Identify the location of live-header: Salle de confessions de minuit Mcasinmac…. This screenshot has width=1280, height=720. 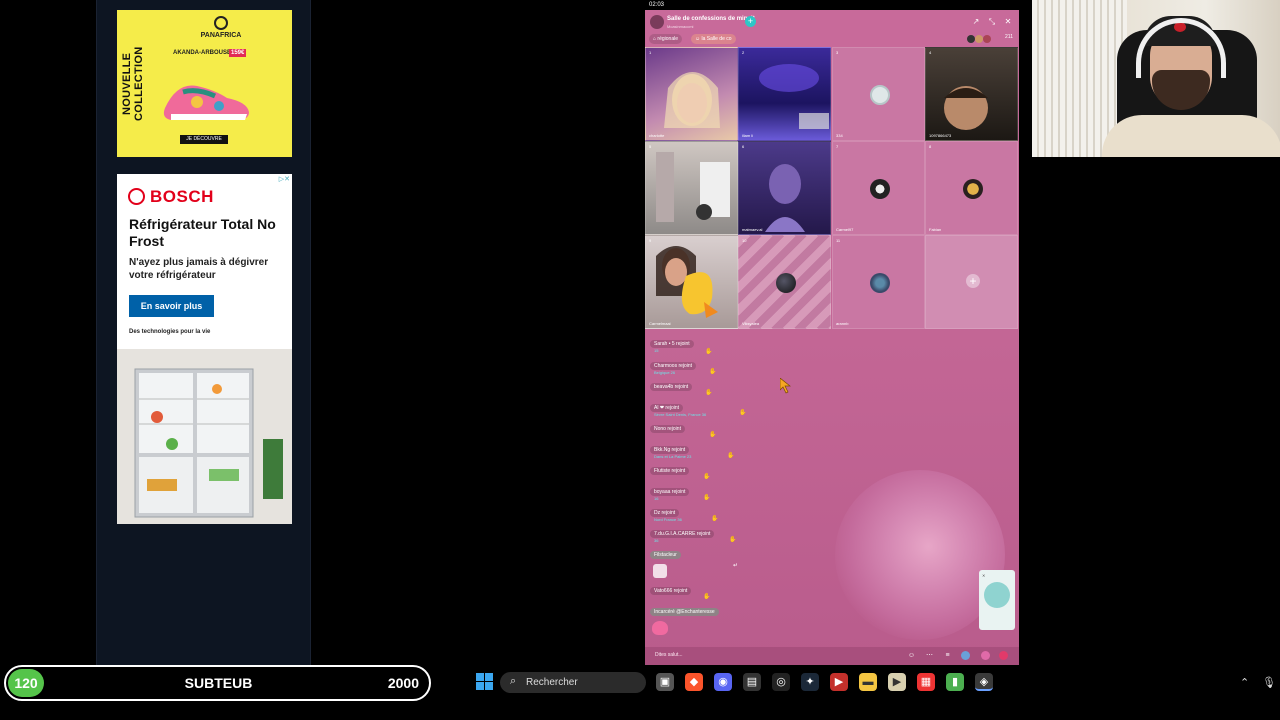
(832, 28).